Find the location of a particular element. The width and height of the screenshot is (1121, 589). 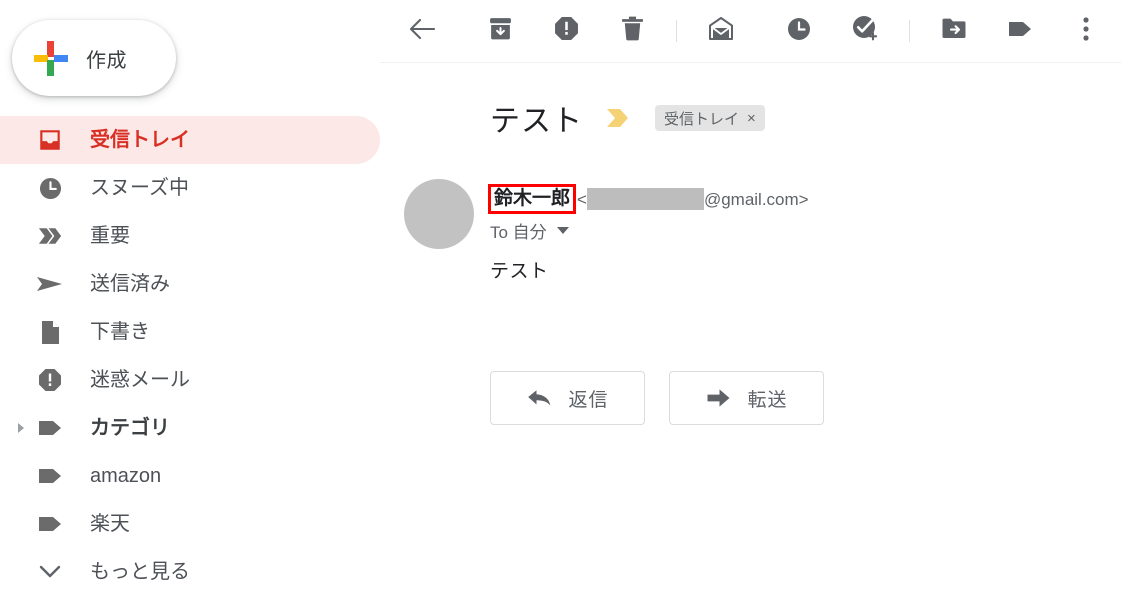

recipient-label: To 自分 is located at coordinates (518, 232).